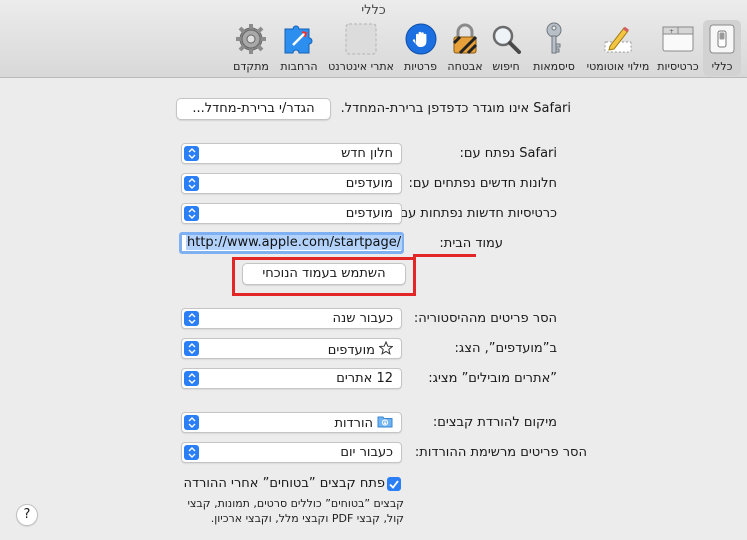  I want to click on opens-with-popup: חלון חדש, so click(291, 153).